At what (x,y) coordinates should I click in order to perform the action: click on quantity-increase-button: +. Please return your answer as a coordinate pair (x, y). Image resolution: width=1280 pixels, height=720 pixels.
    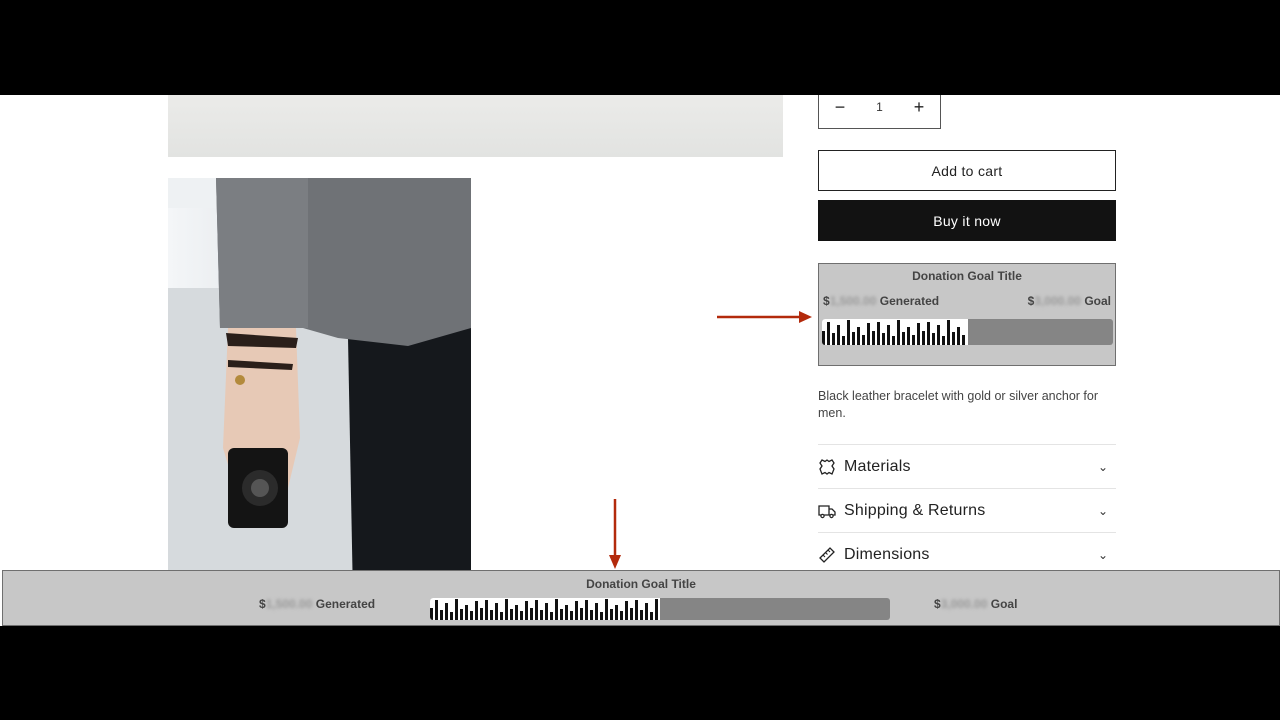
    Looking at the image, I should click on (919, 107).